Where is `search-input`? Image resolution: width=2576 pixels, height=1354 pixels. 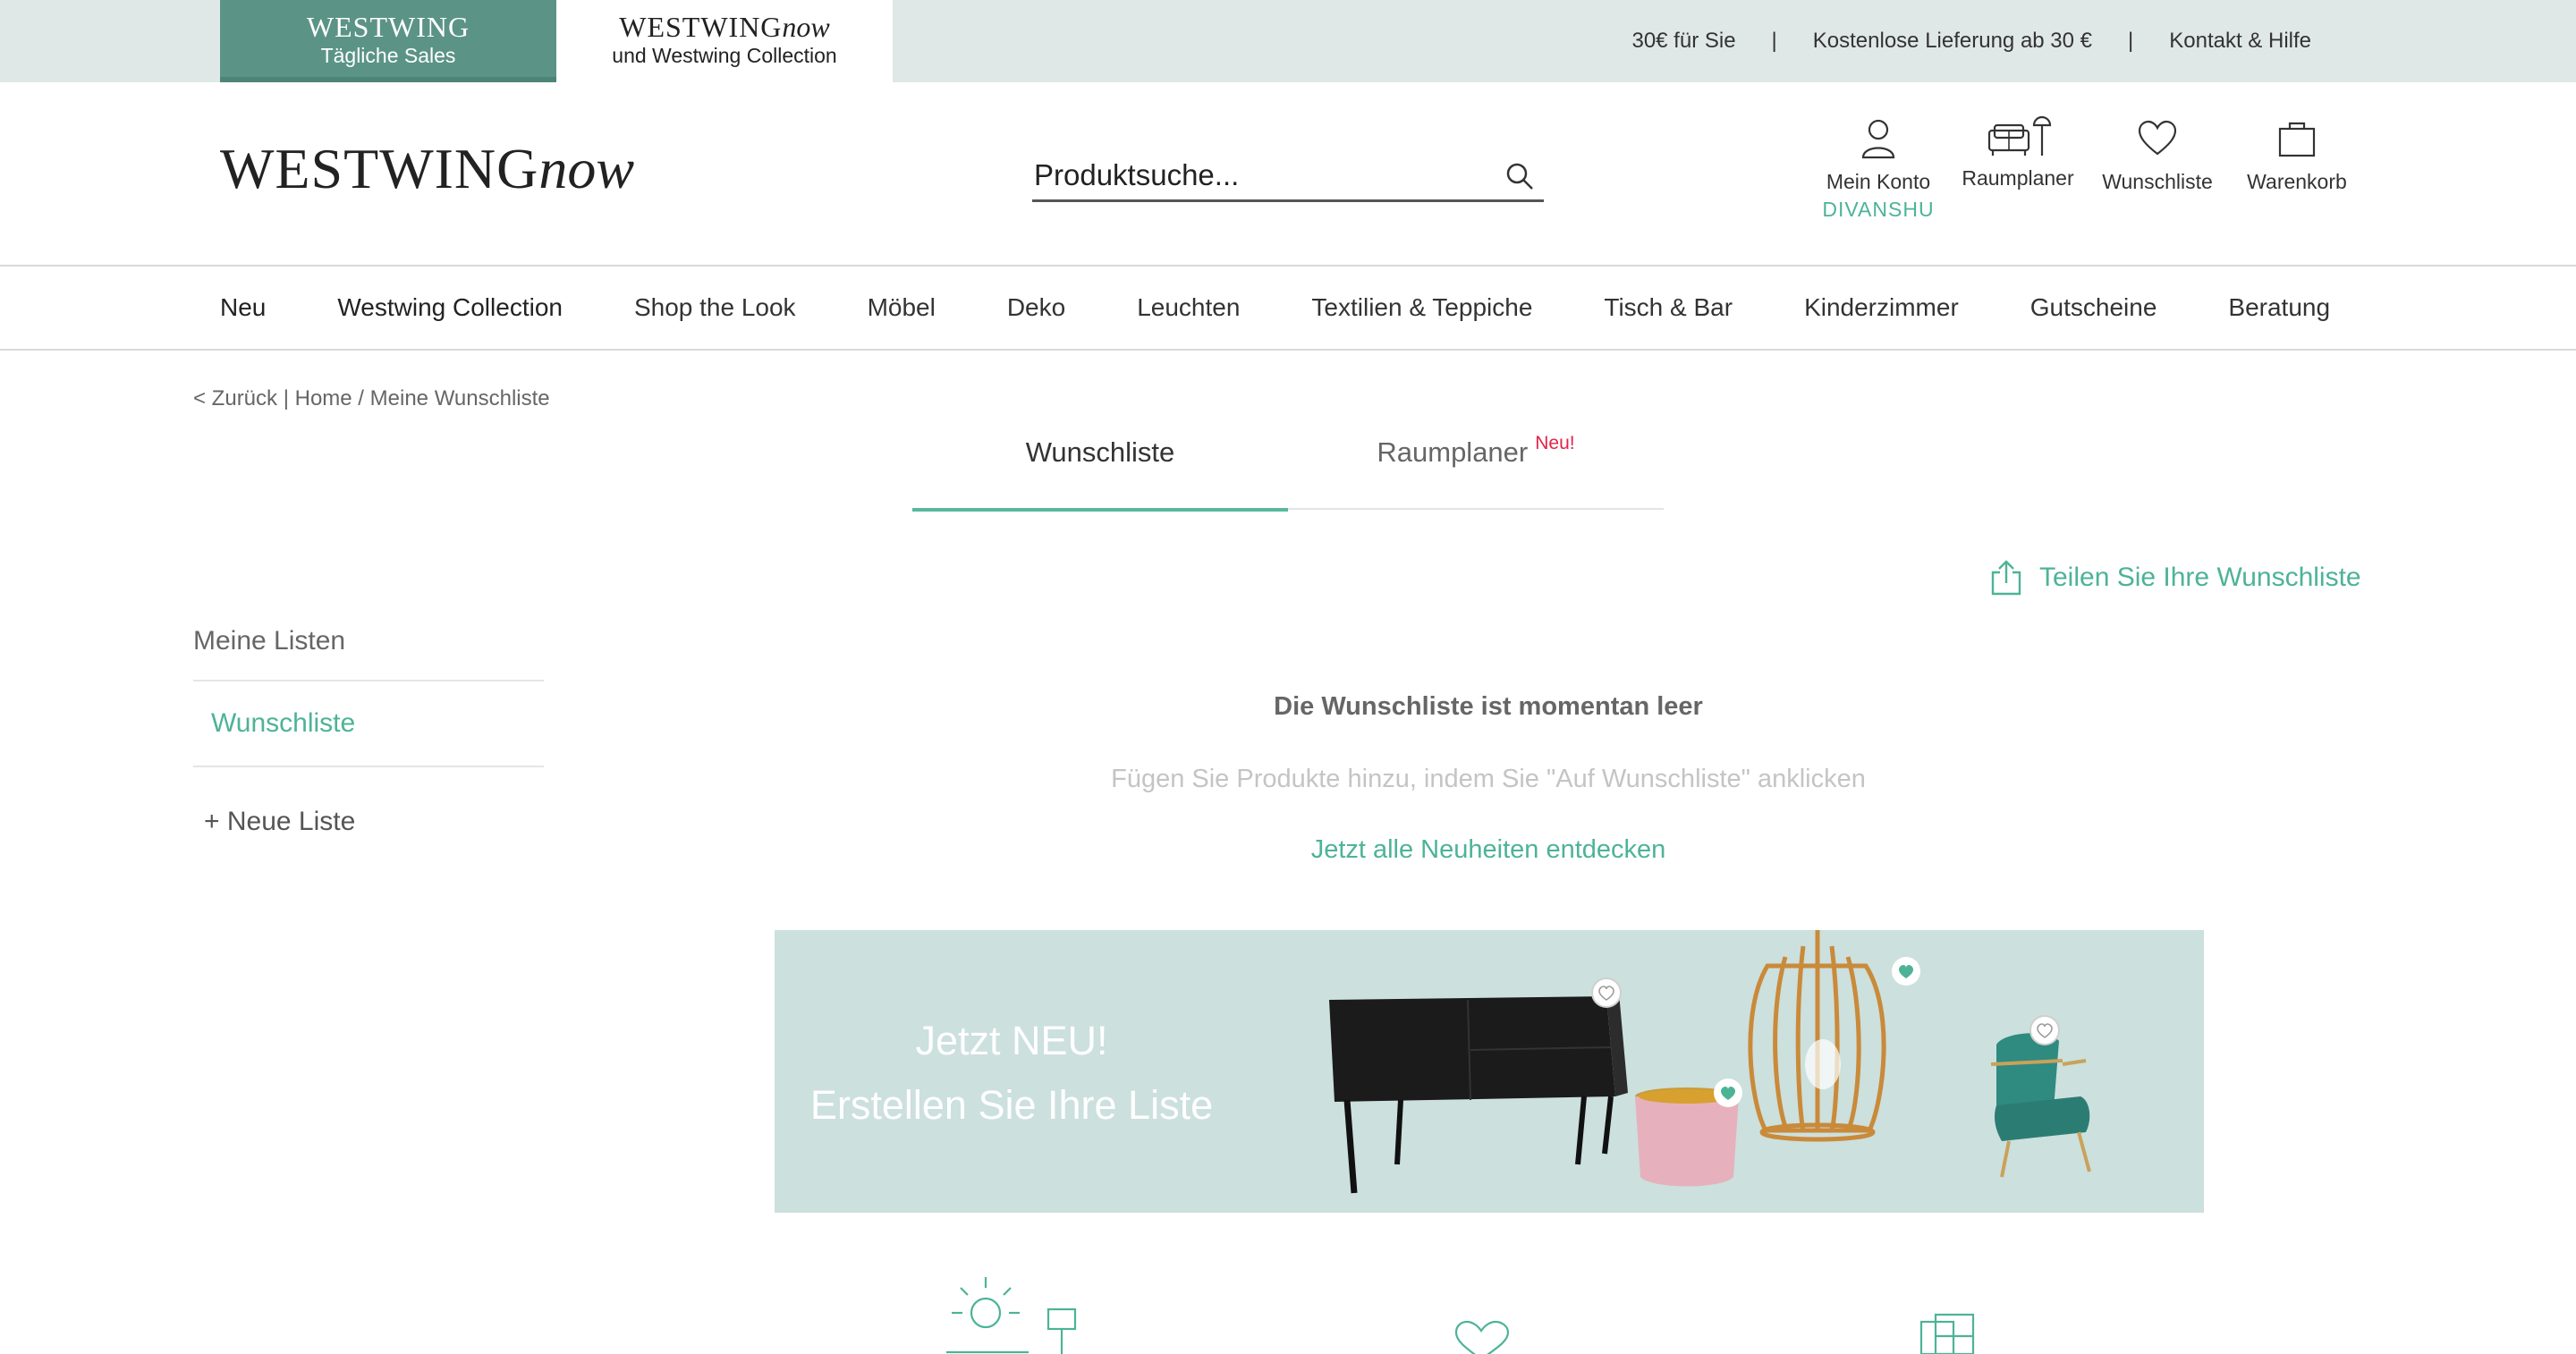 search-input is located at coordinates (1255, 175).